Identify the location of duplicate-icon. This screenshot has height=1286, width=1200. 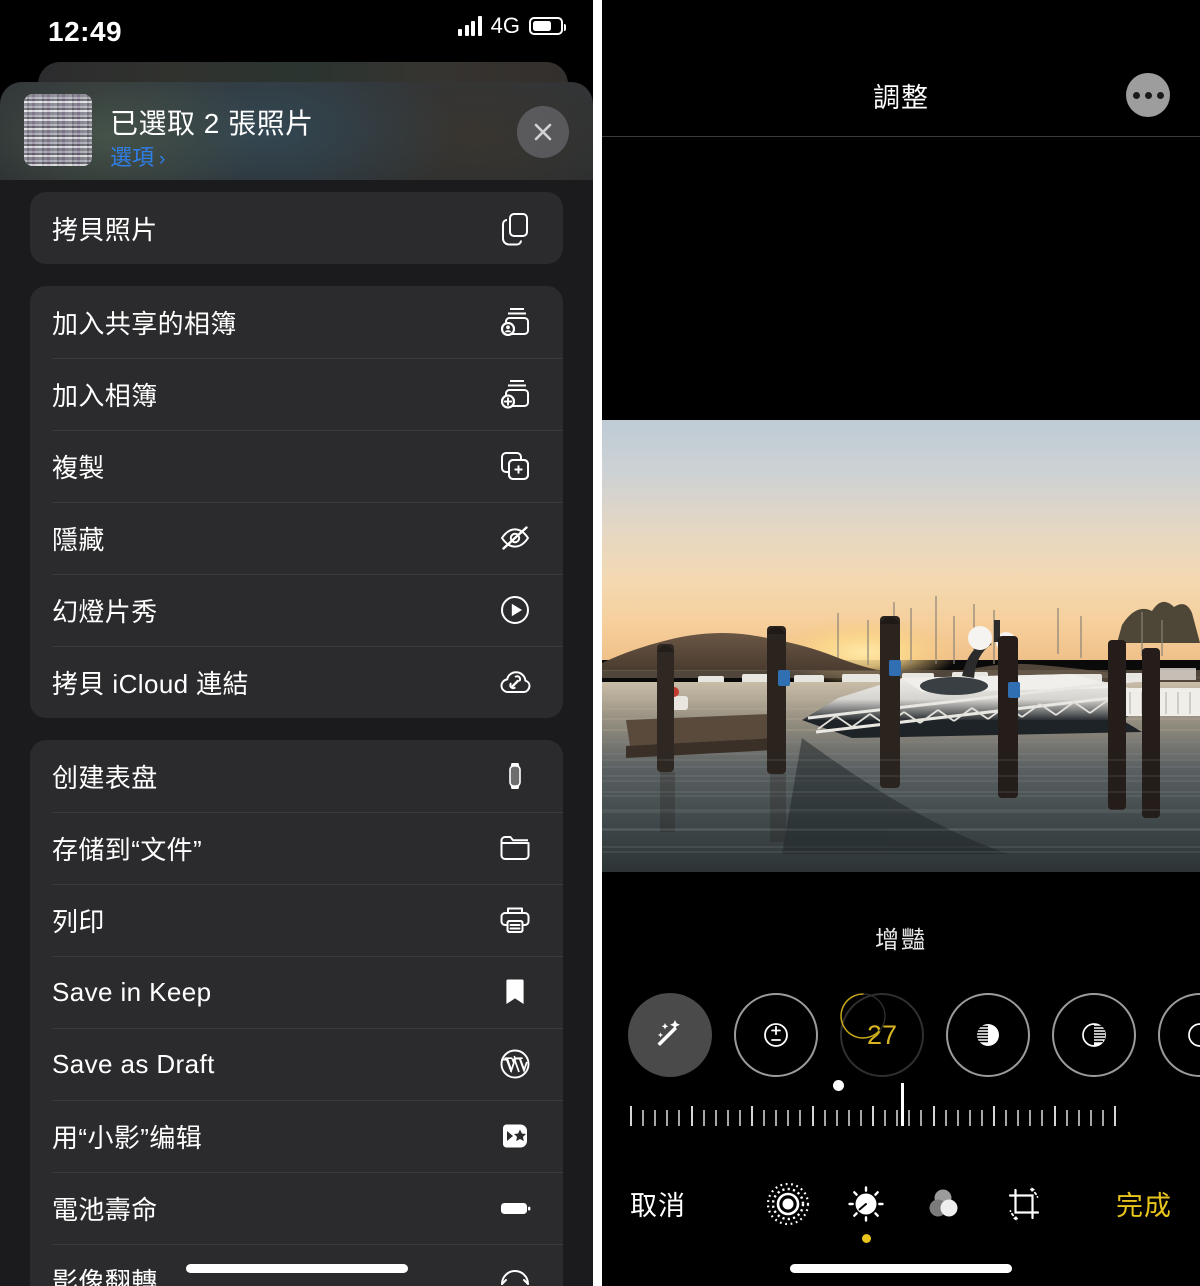
(515, 466).